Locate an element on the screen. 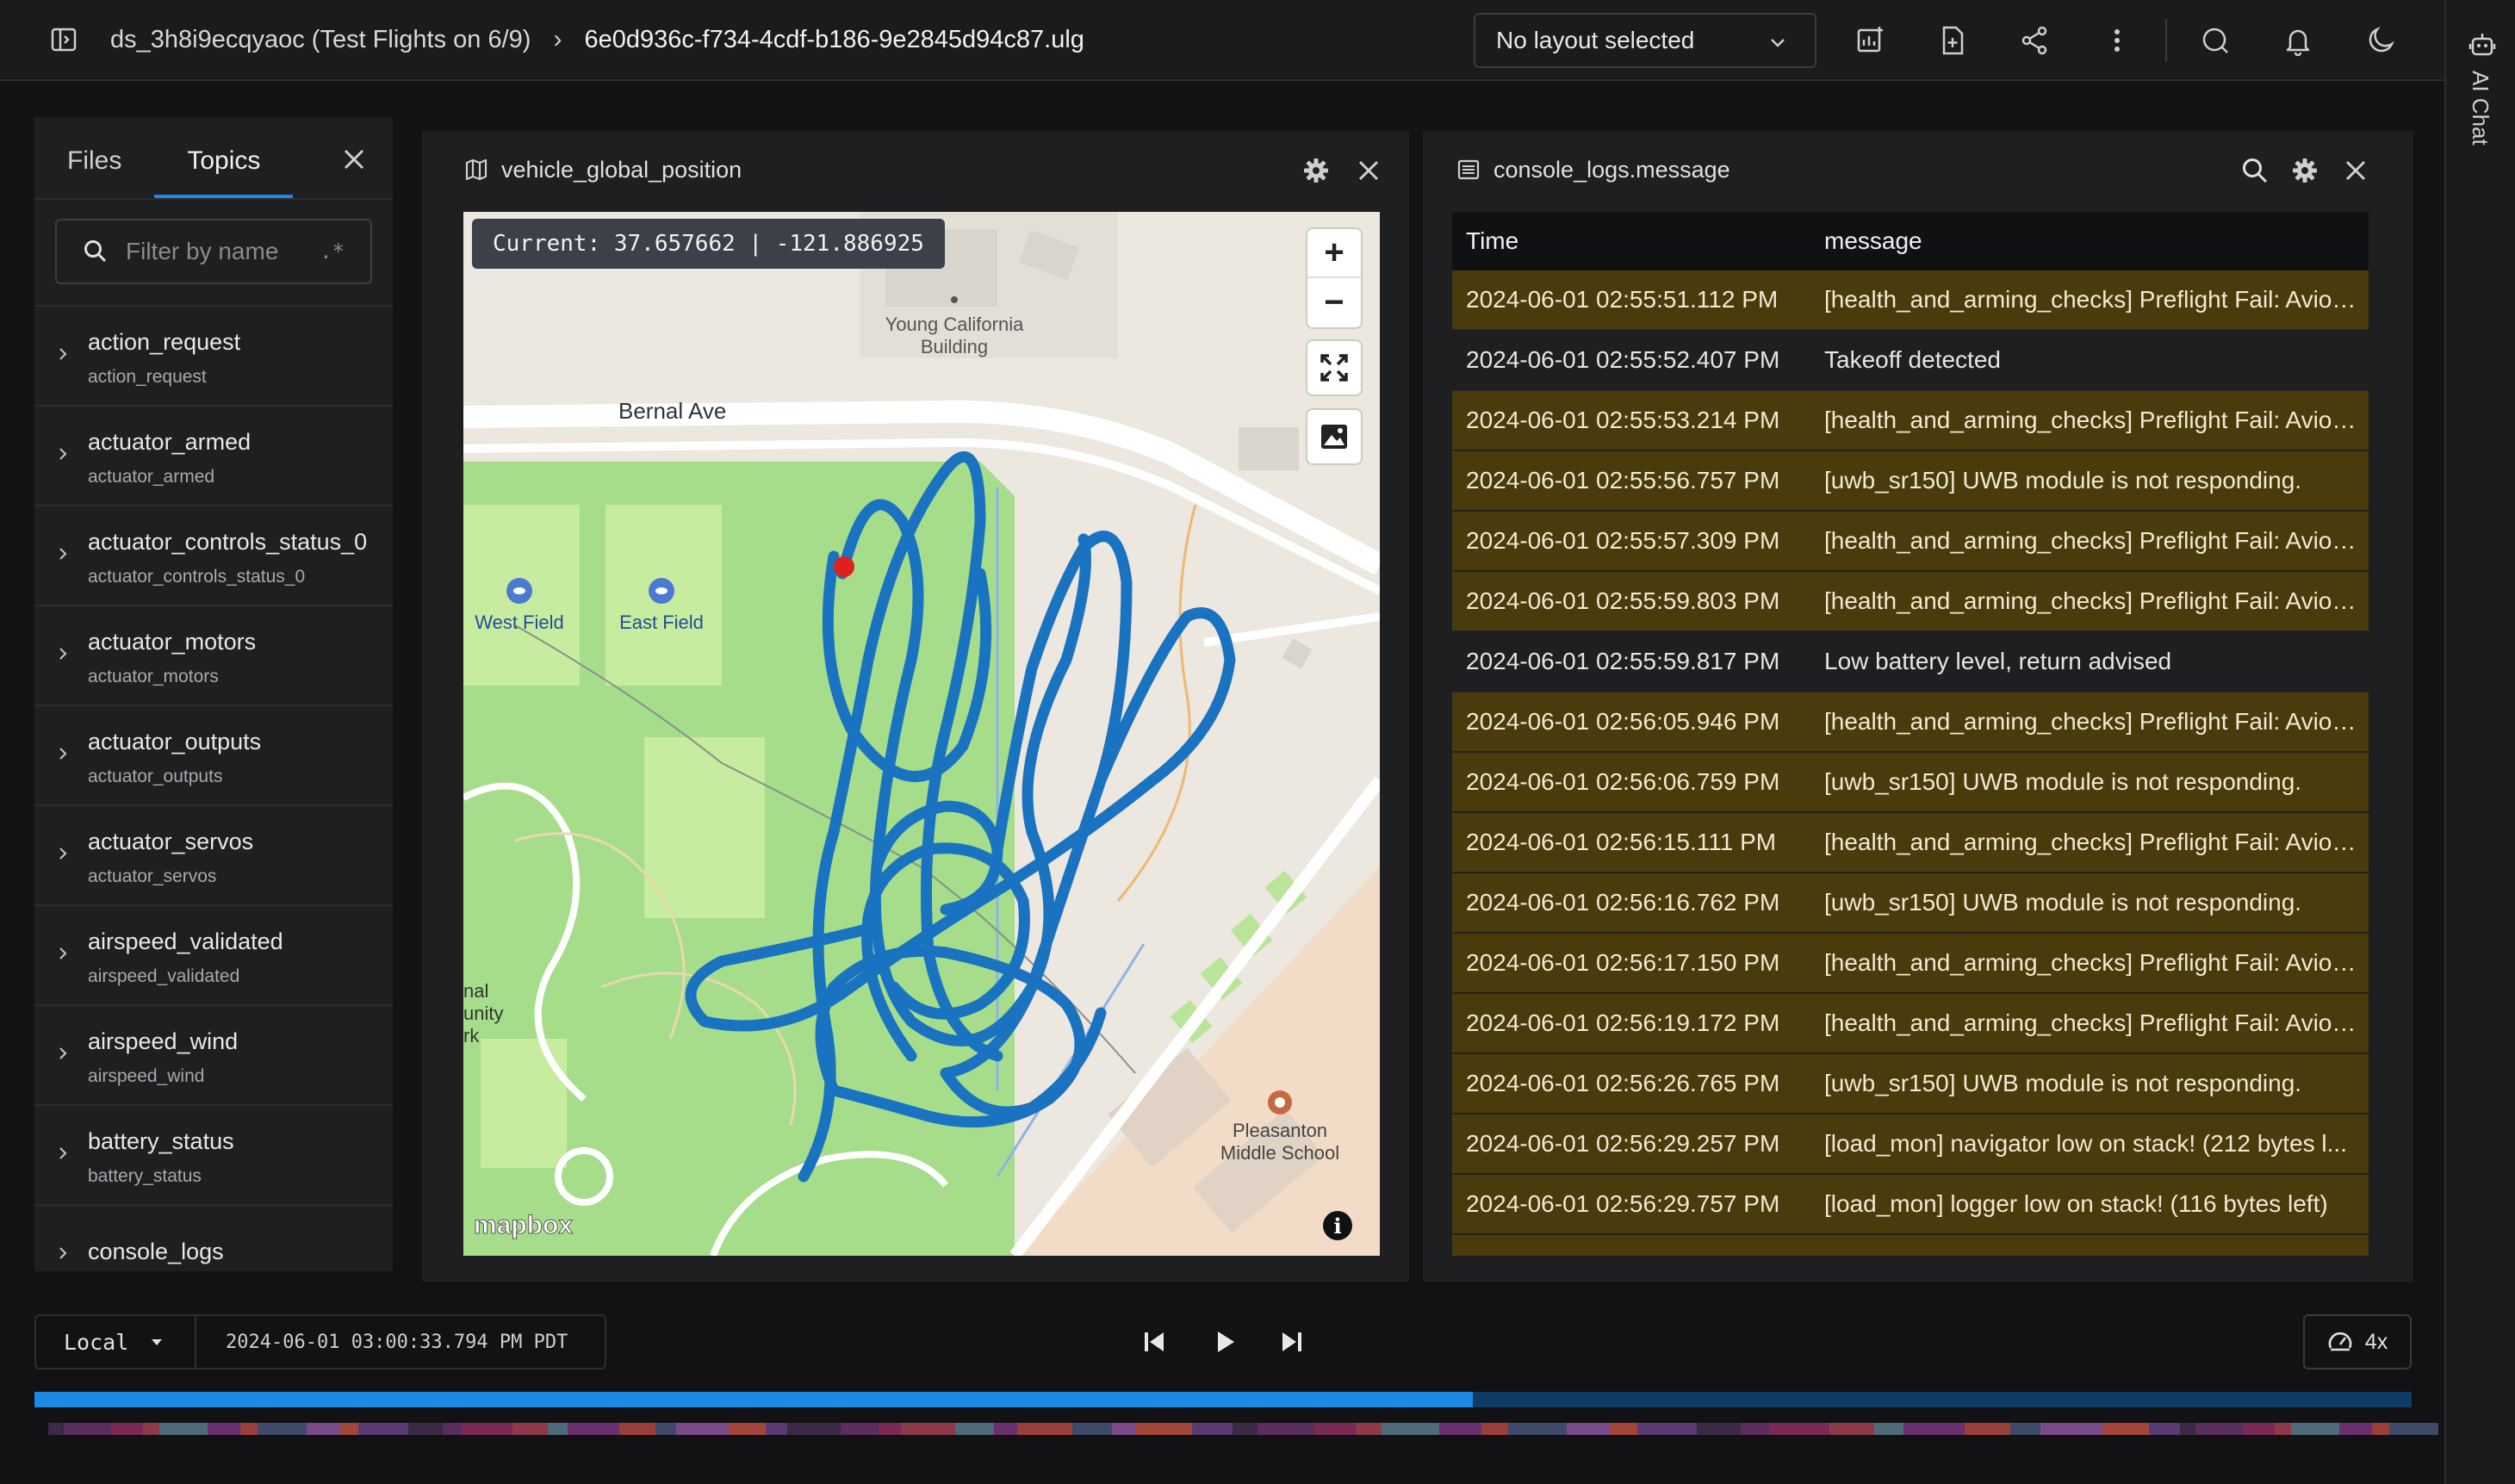 The width and height of the screenshot is (2515, 1484). list-icon is located at coordinates (1468, 169).